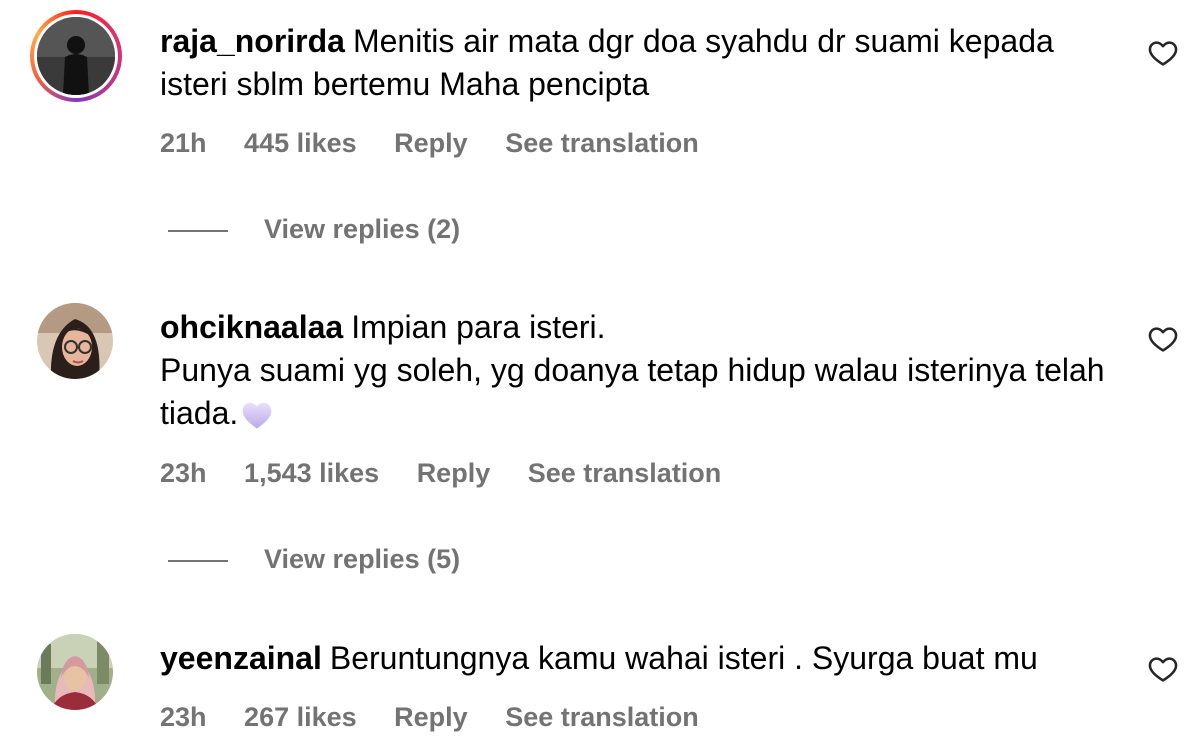  I want to click on likes-count: 267 likes, so click(300, 717).